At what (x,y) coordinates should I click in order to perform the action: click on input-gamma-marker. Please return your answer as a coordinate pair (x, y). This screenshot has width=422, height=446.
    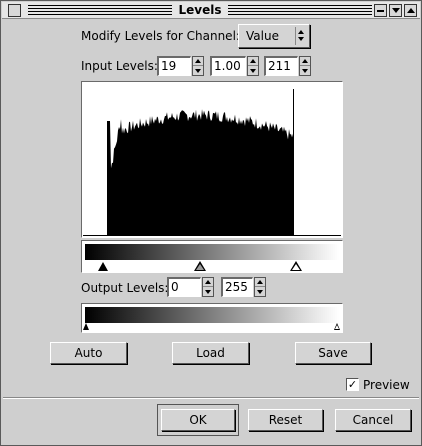
    Looking at the image, I should click on (200, 267).